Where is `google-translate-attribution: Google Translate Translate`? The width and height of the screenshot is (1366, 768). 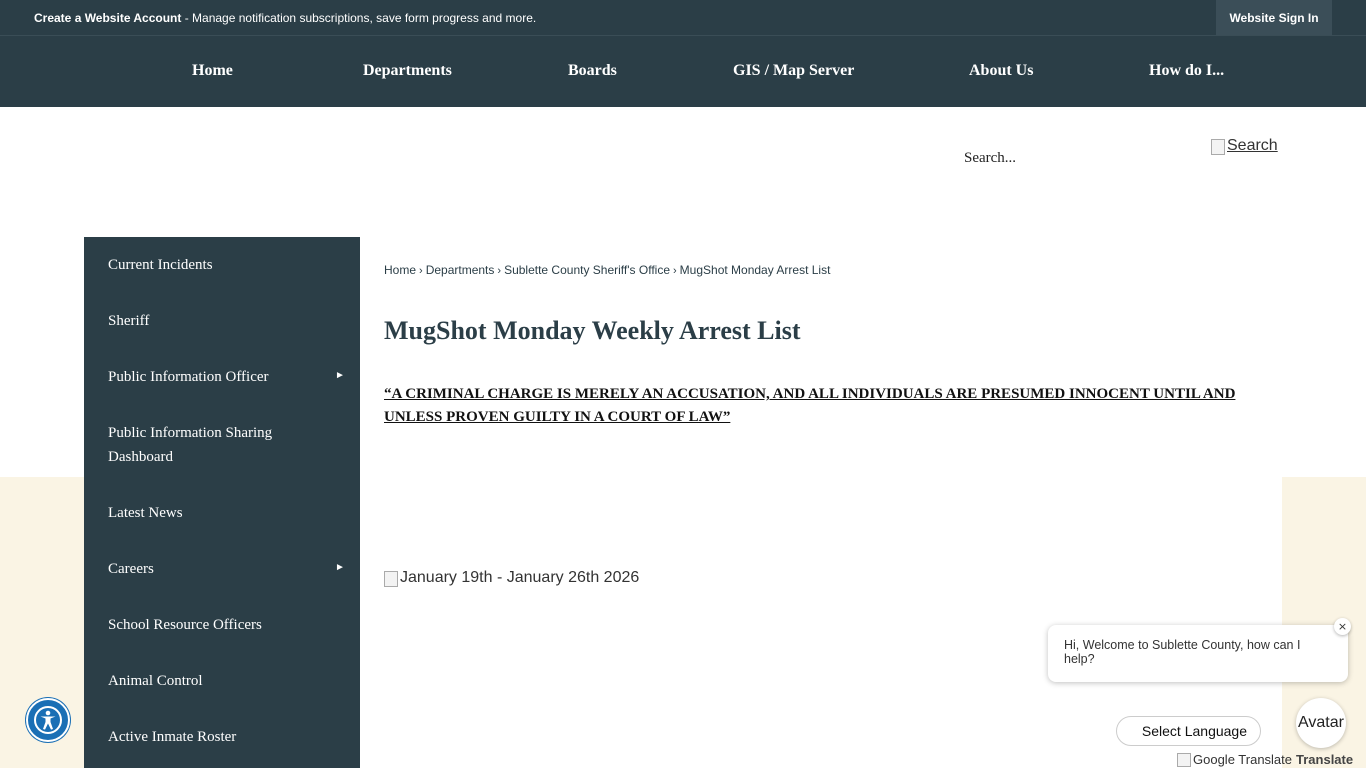
google-translate-attribution: Google Translate Translate is located at coordinates (1265, 759).